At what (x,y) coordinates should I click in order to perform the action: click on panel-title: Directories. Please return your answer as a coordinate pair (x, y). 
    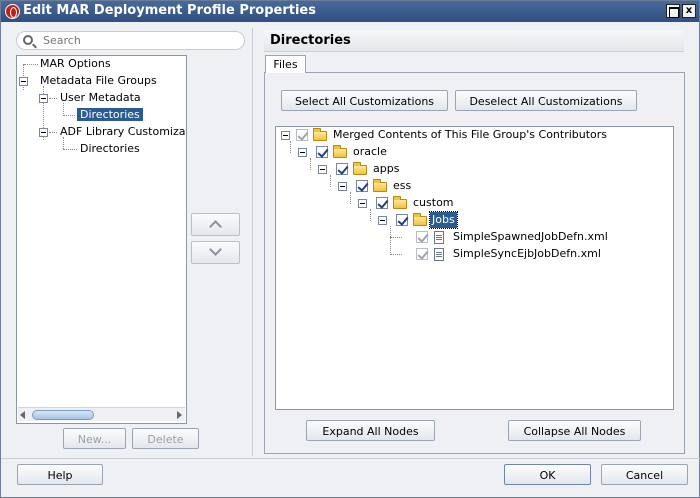
    Looking at the image, I should click on (474, 41).